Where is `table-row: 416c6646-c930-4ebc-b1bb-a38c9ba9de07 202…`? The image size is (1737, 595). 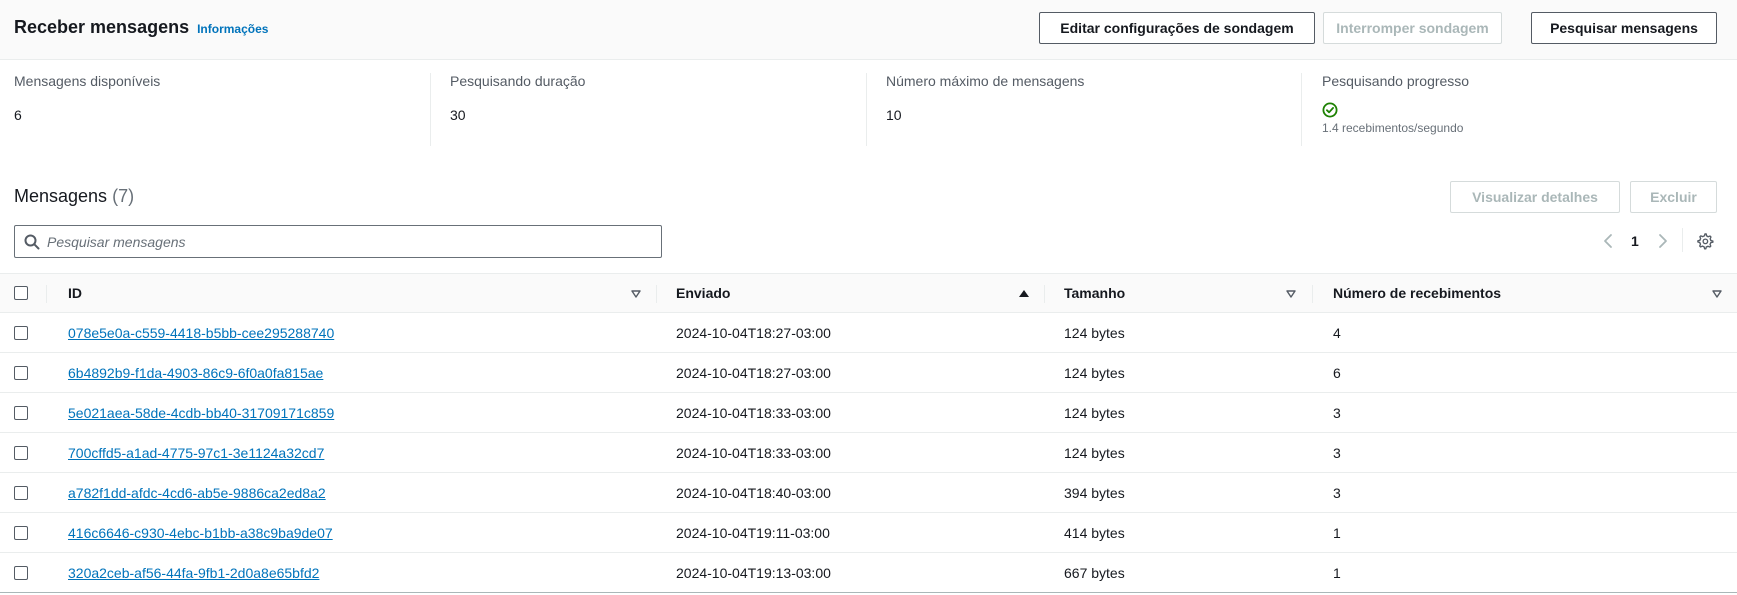
table-row: 416c6646-c930-4ebc-b1bb-a38c9ba9de07 202… is located at coordinates (868, 533).